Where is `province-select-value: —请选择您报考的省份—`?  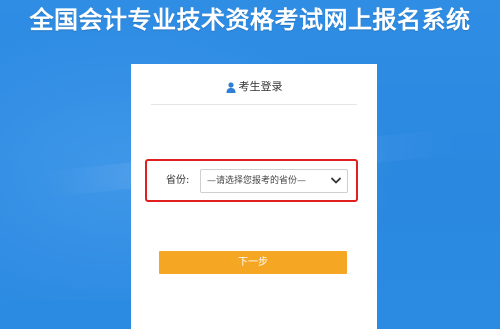 province-select-value: —请选择您报考的省份— is located at coordinates (257, 181).